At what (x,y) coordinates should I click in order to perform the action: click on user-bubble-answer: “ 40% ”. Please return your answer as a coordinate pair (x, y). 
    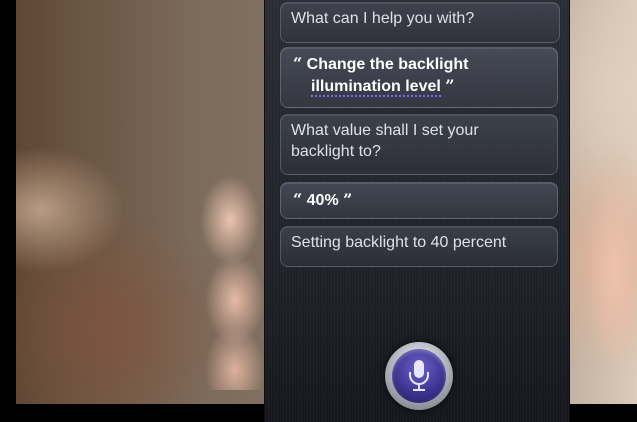
    Looking at the image, I should click on (419, 200).